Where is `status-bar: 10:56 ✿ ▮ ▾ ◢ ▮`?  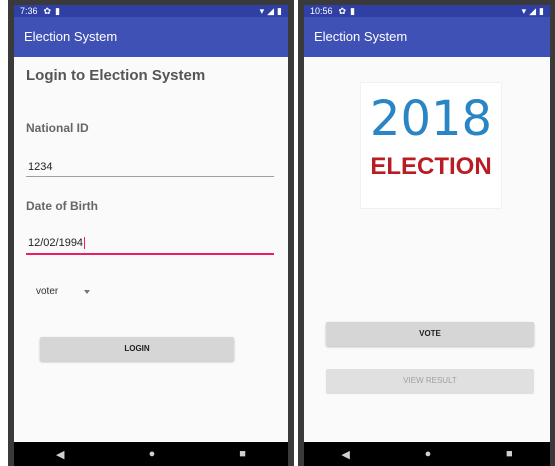
status-bar: 10:56 ✿ ▮ ▾ ◢ ▮ is located at coordinates (427, 11).